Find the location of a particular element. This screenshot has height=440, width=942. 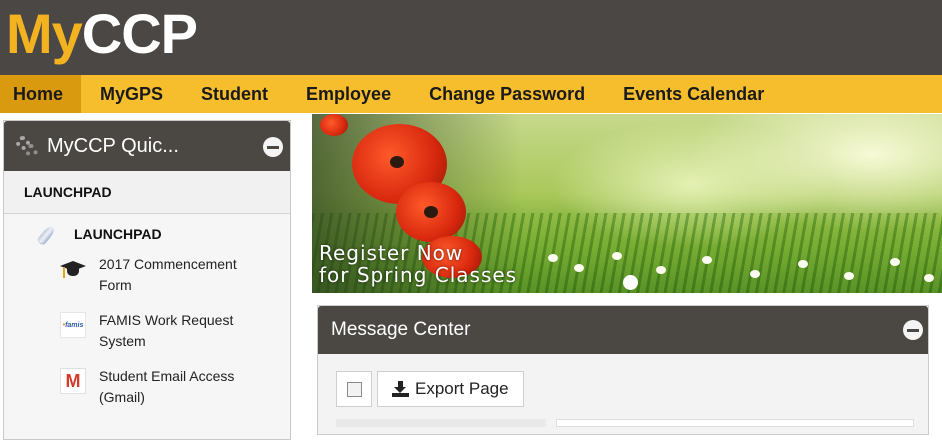

launchpad-subsection-label: LAUNCHPAD is located at coordinates (118, 234).